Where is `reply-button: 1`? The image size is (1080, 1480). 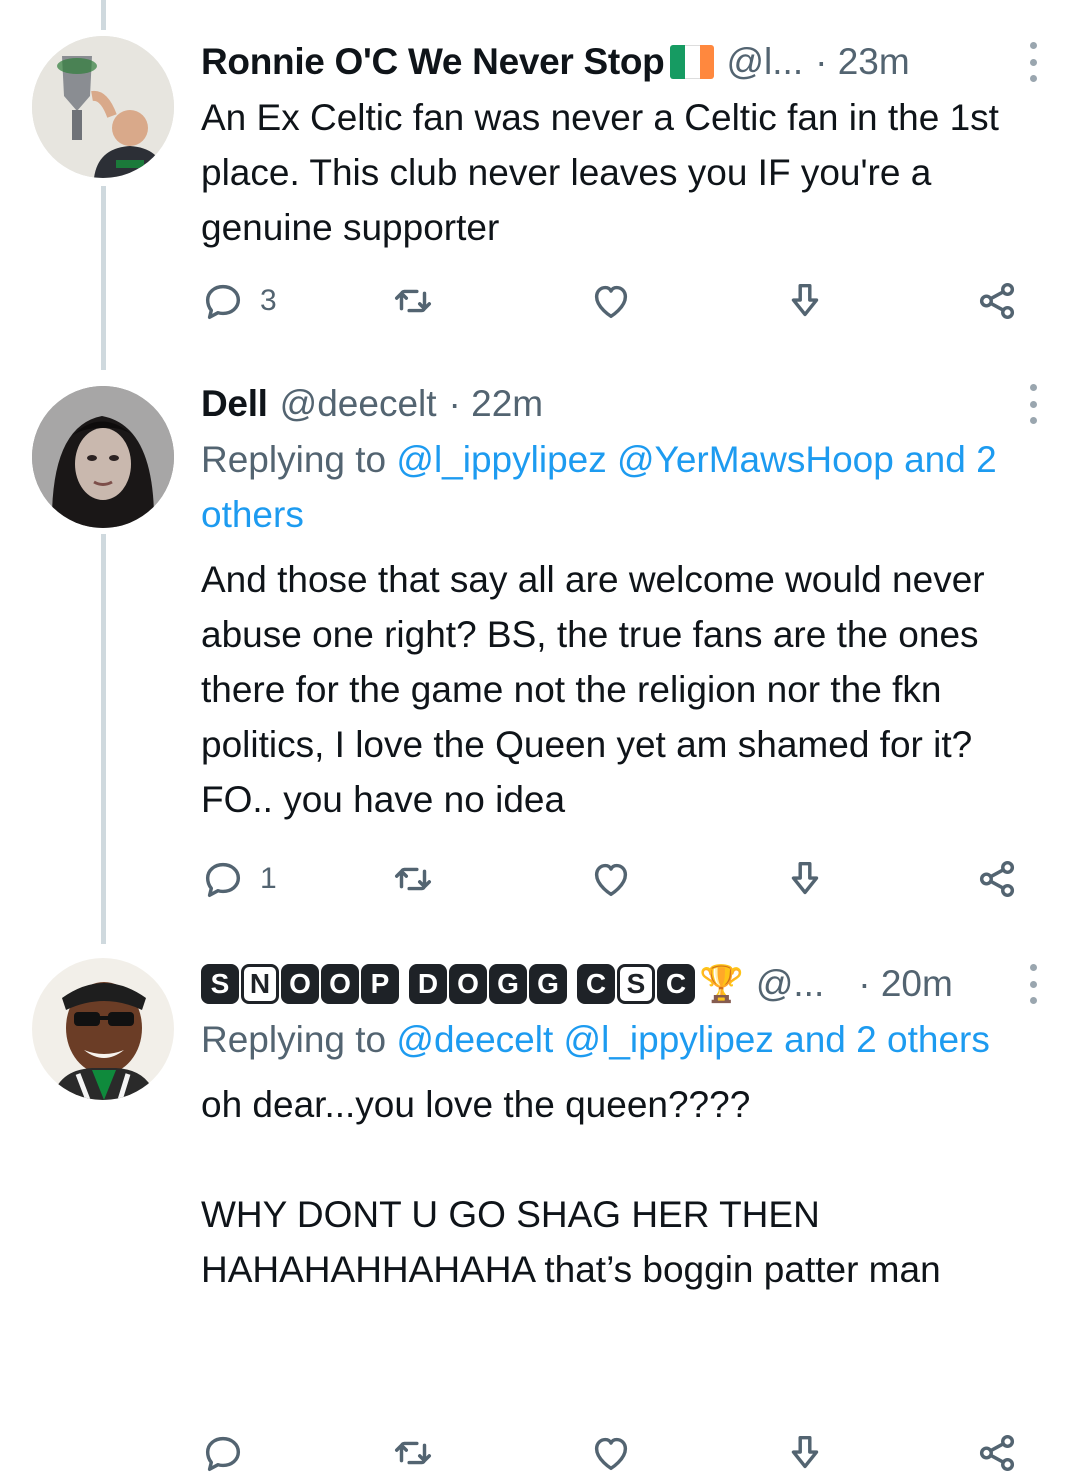 reply-button: 1 is located at coordinates (238, 879).